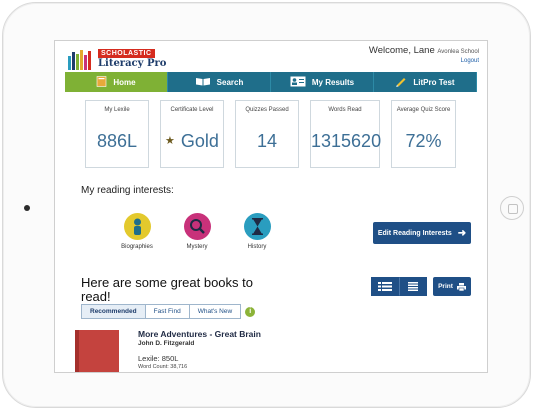  What do you see at coordinates (423, 141) in the screenshot?
I see `stat-value: 72%` at bounding box center [423, 141].